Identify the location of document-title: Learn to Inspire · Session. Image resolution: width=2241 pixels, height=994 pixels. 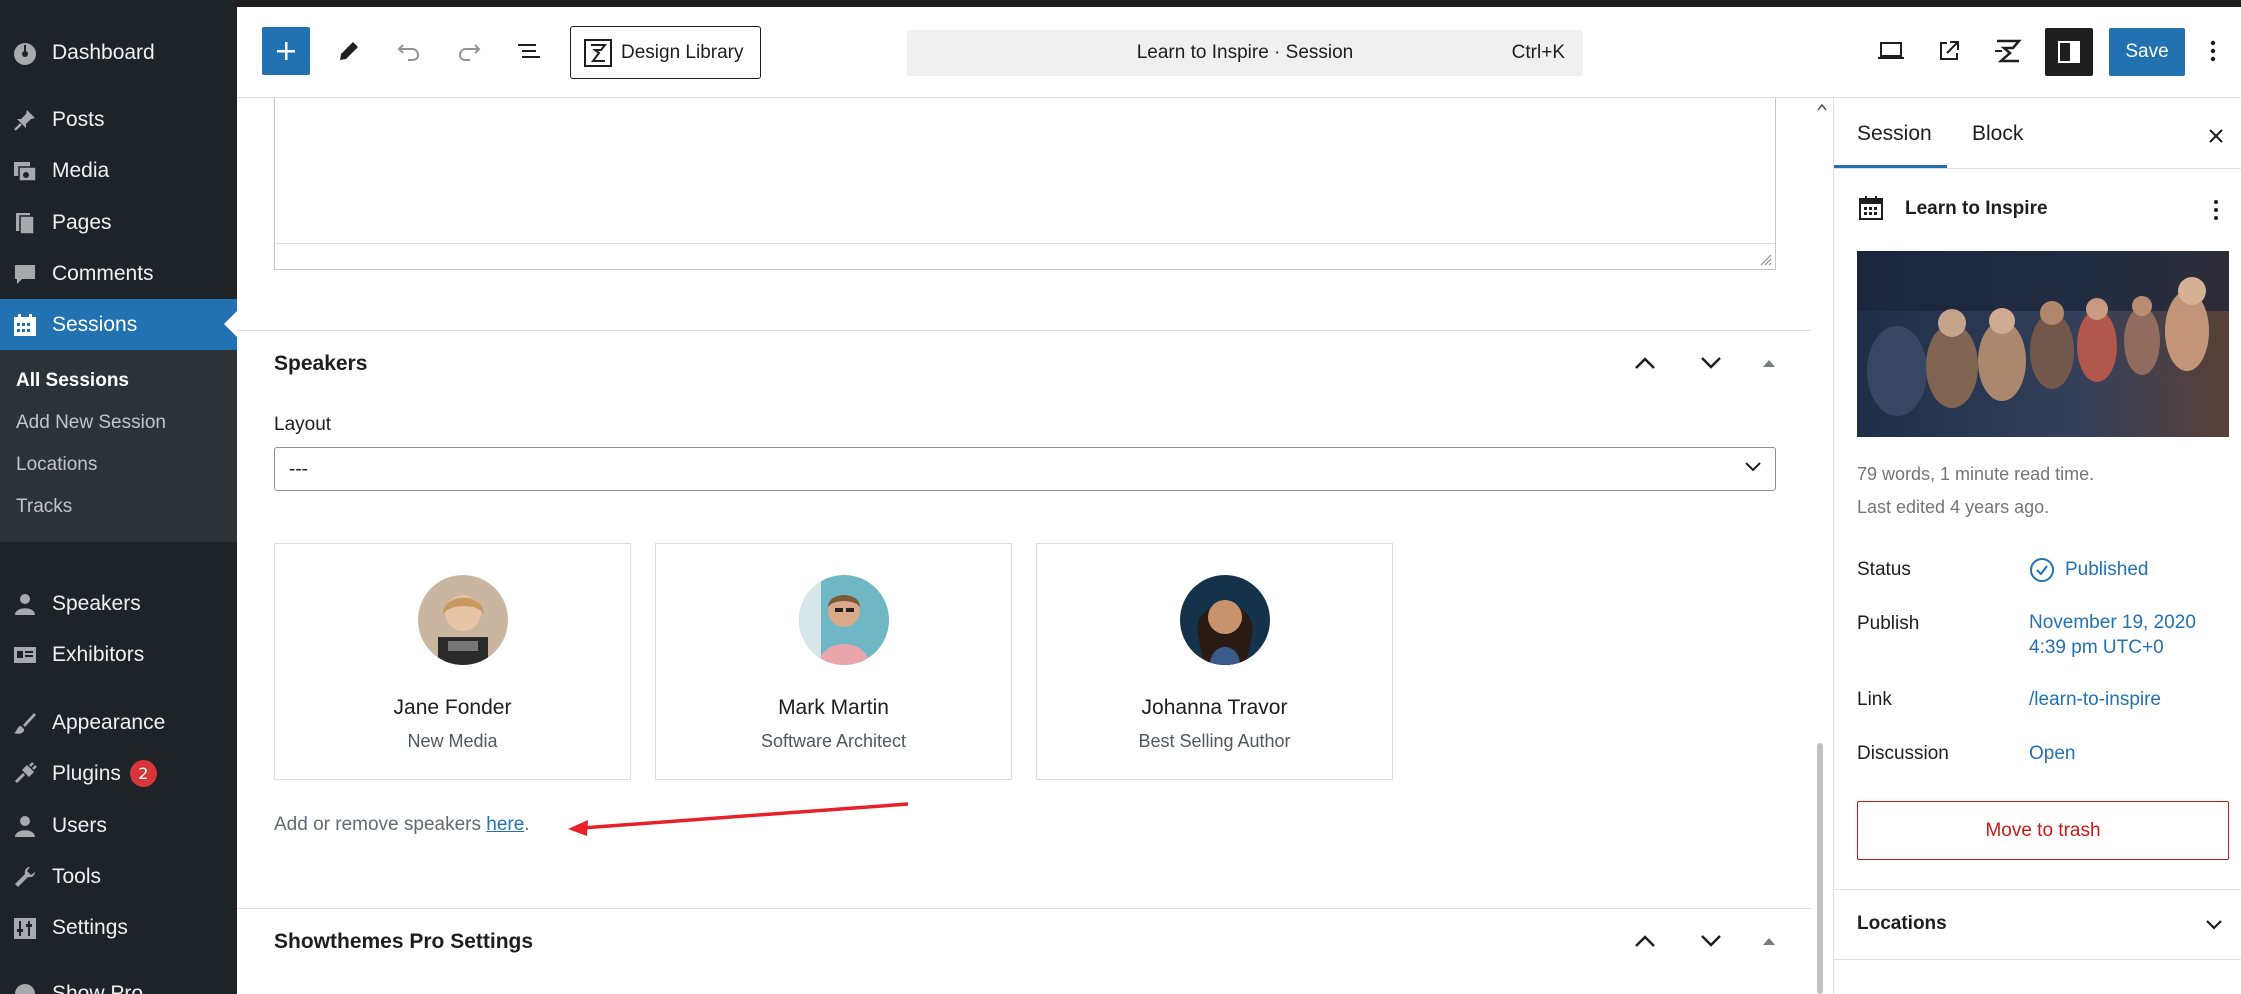
(1245, 52).